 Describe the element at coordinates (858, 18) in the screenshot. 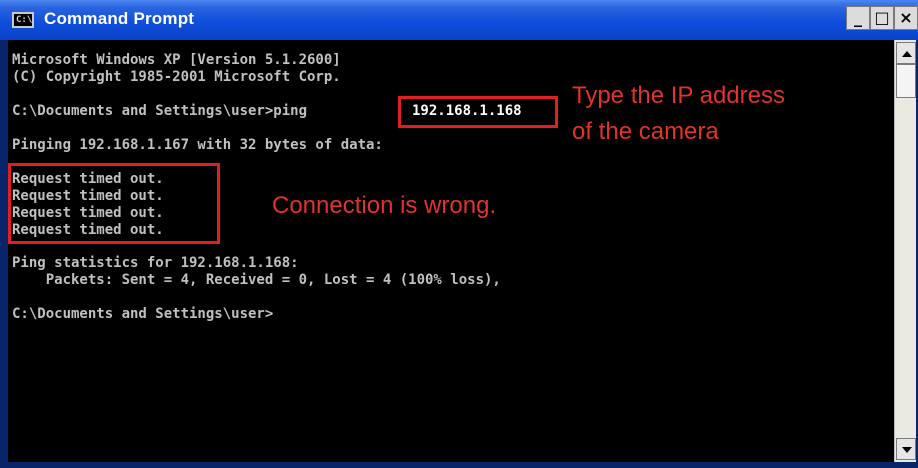

I see `minimize-button: _` at that location.